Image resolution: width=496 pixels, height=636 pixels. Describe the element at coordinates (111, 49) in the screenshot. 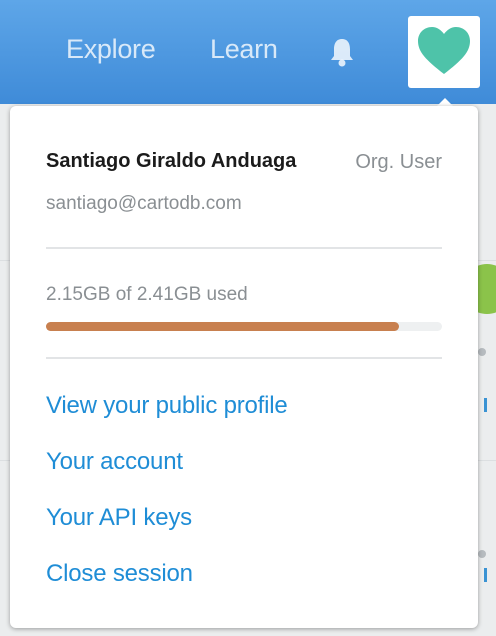

I see `nav-explore-link: Explore` at that location.